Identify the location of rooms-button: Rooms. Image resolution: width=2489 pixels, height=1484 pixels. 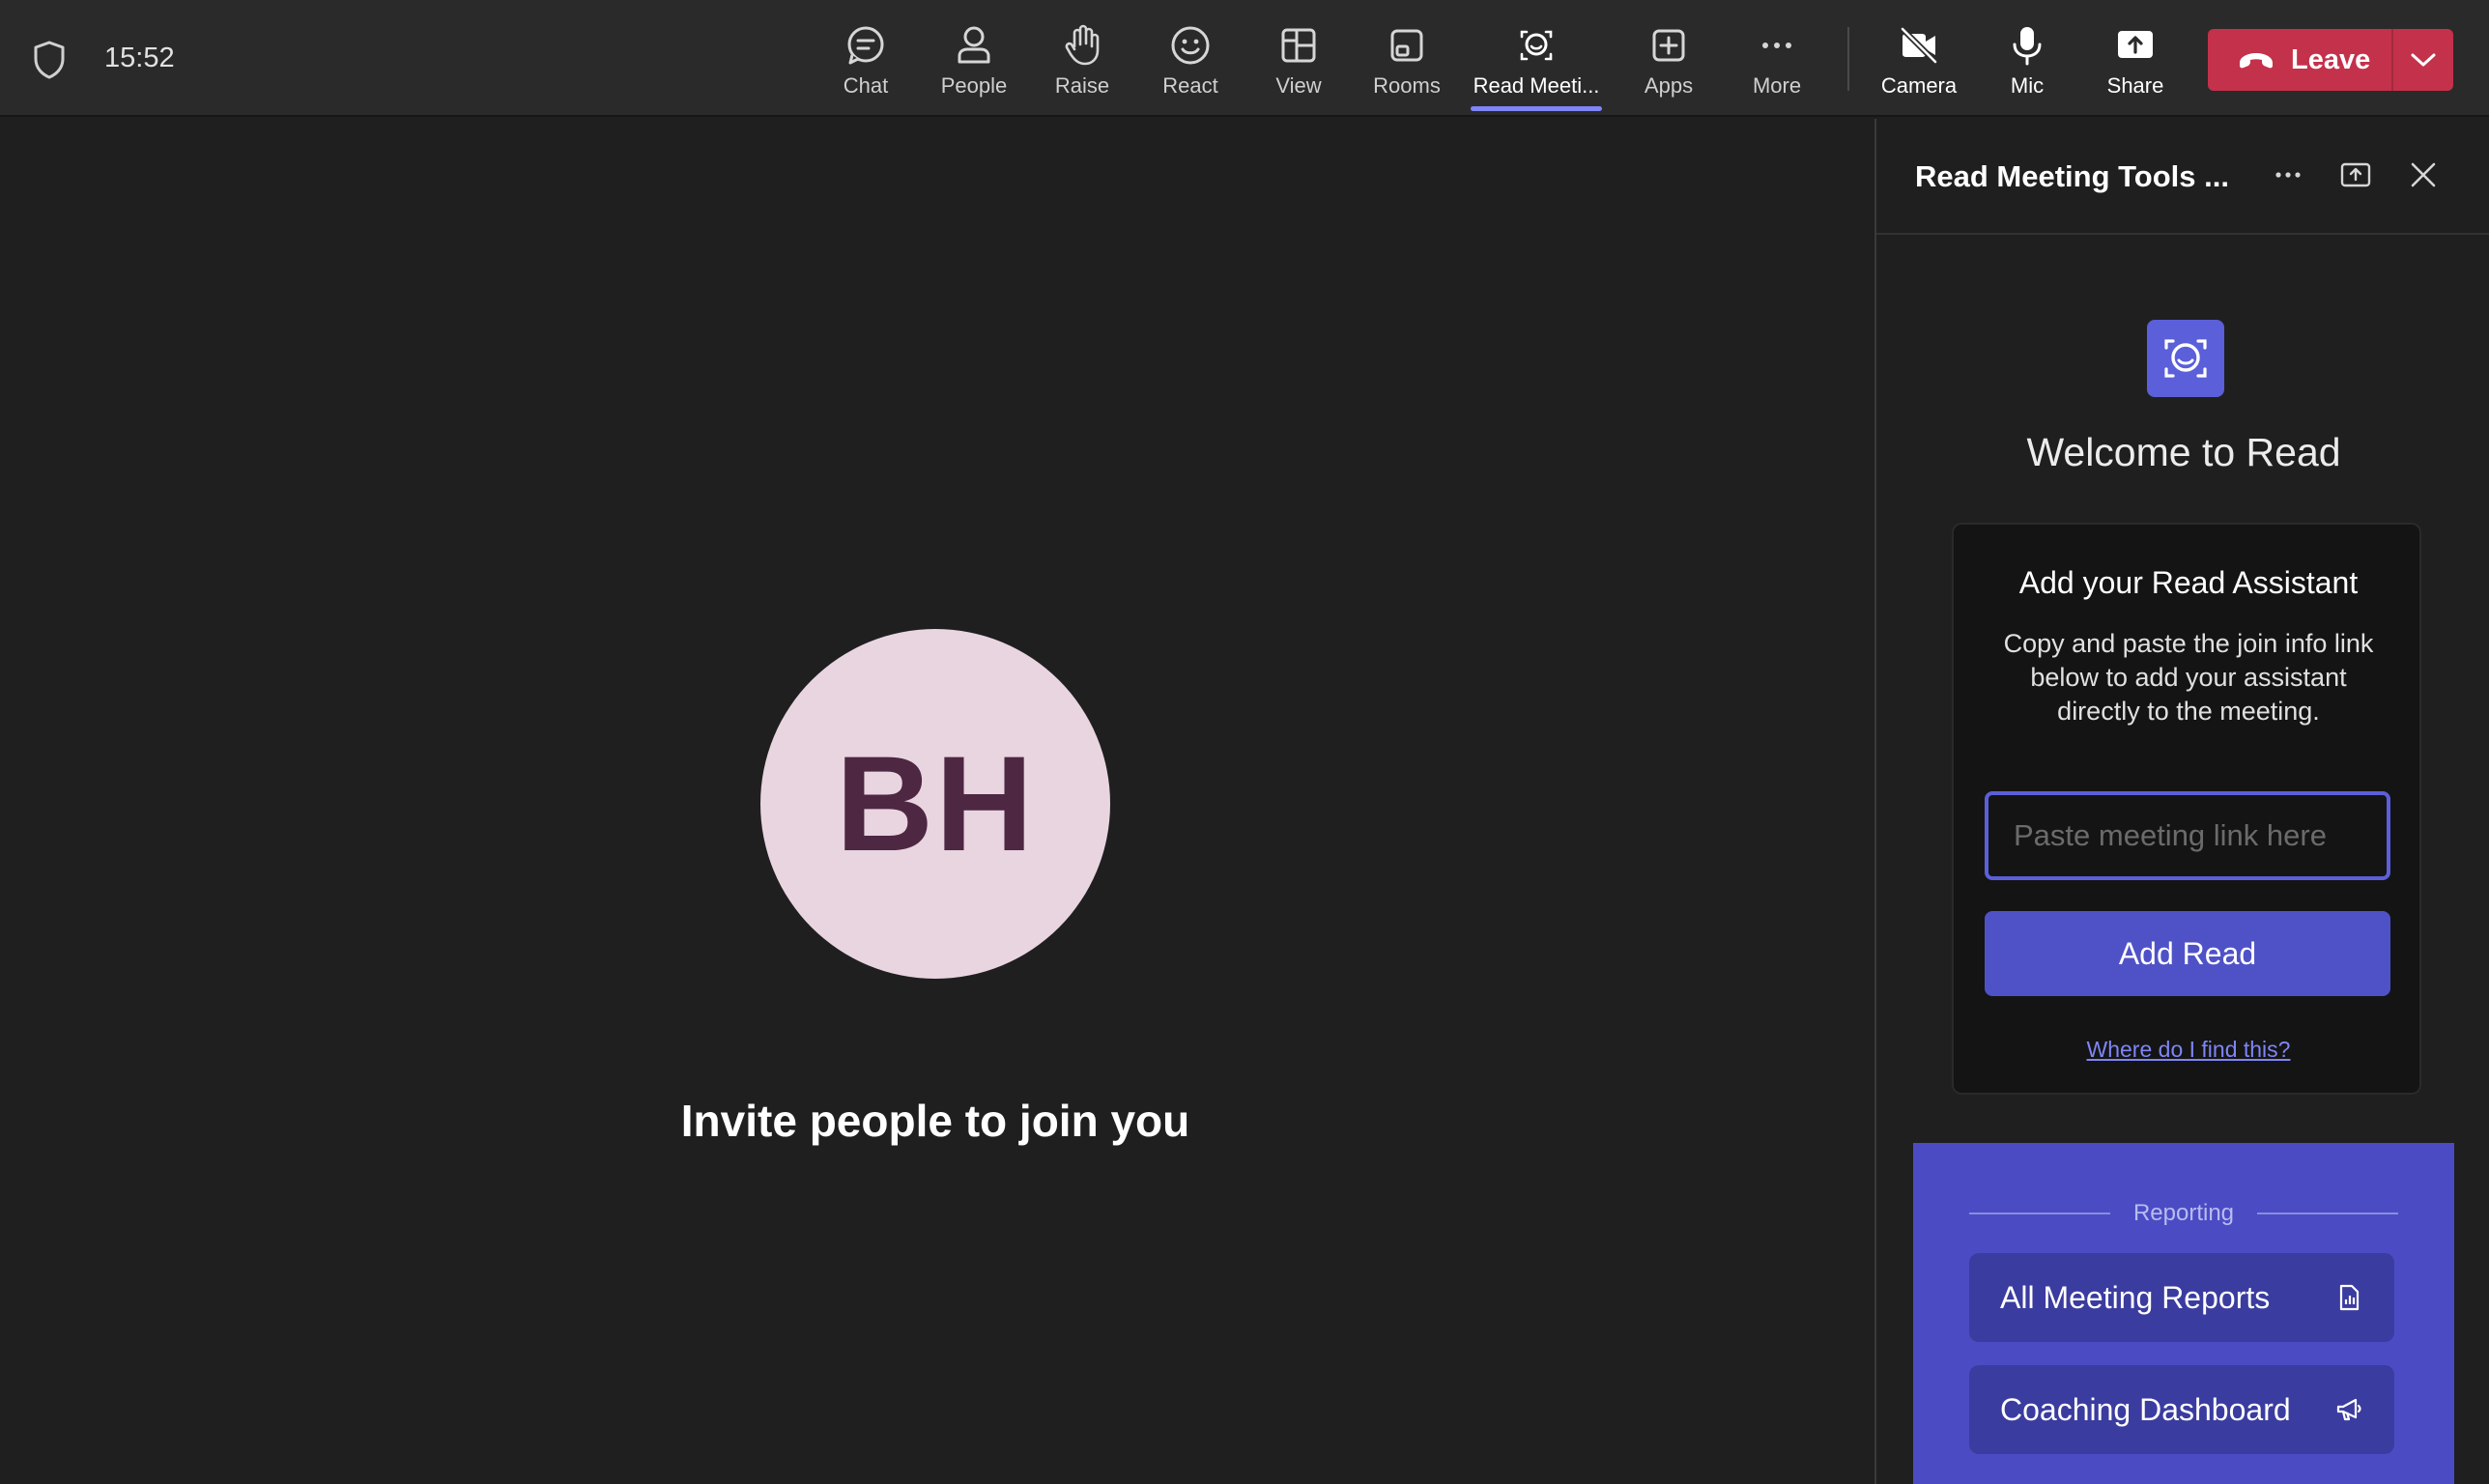
(1407, 59).